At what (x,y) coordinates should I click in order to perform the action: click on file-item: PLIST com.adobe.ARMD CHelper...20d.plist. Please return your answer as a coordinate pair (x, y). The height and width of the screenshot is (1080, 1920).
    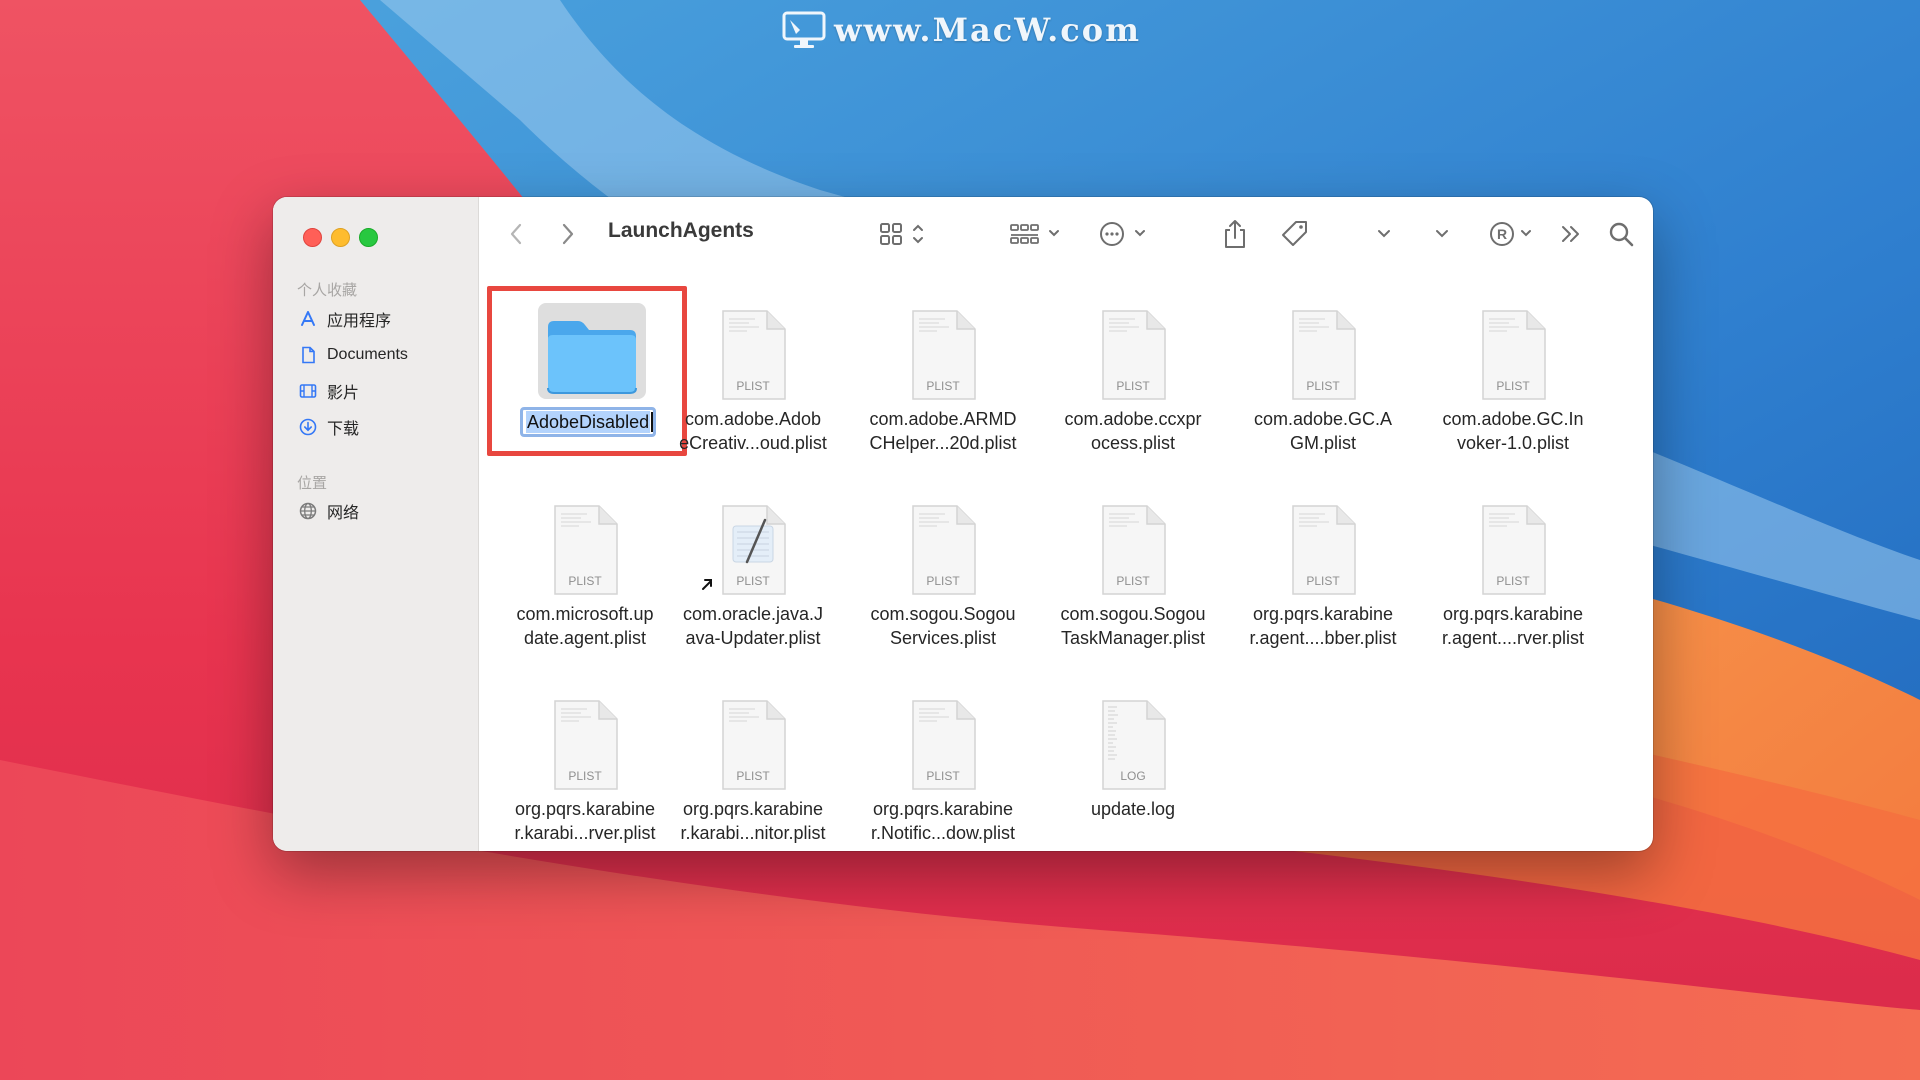
    Looking at the image, I should click on (943, 365).